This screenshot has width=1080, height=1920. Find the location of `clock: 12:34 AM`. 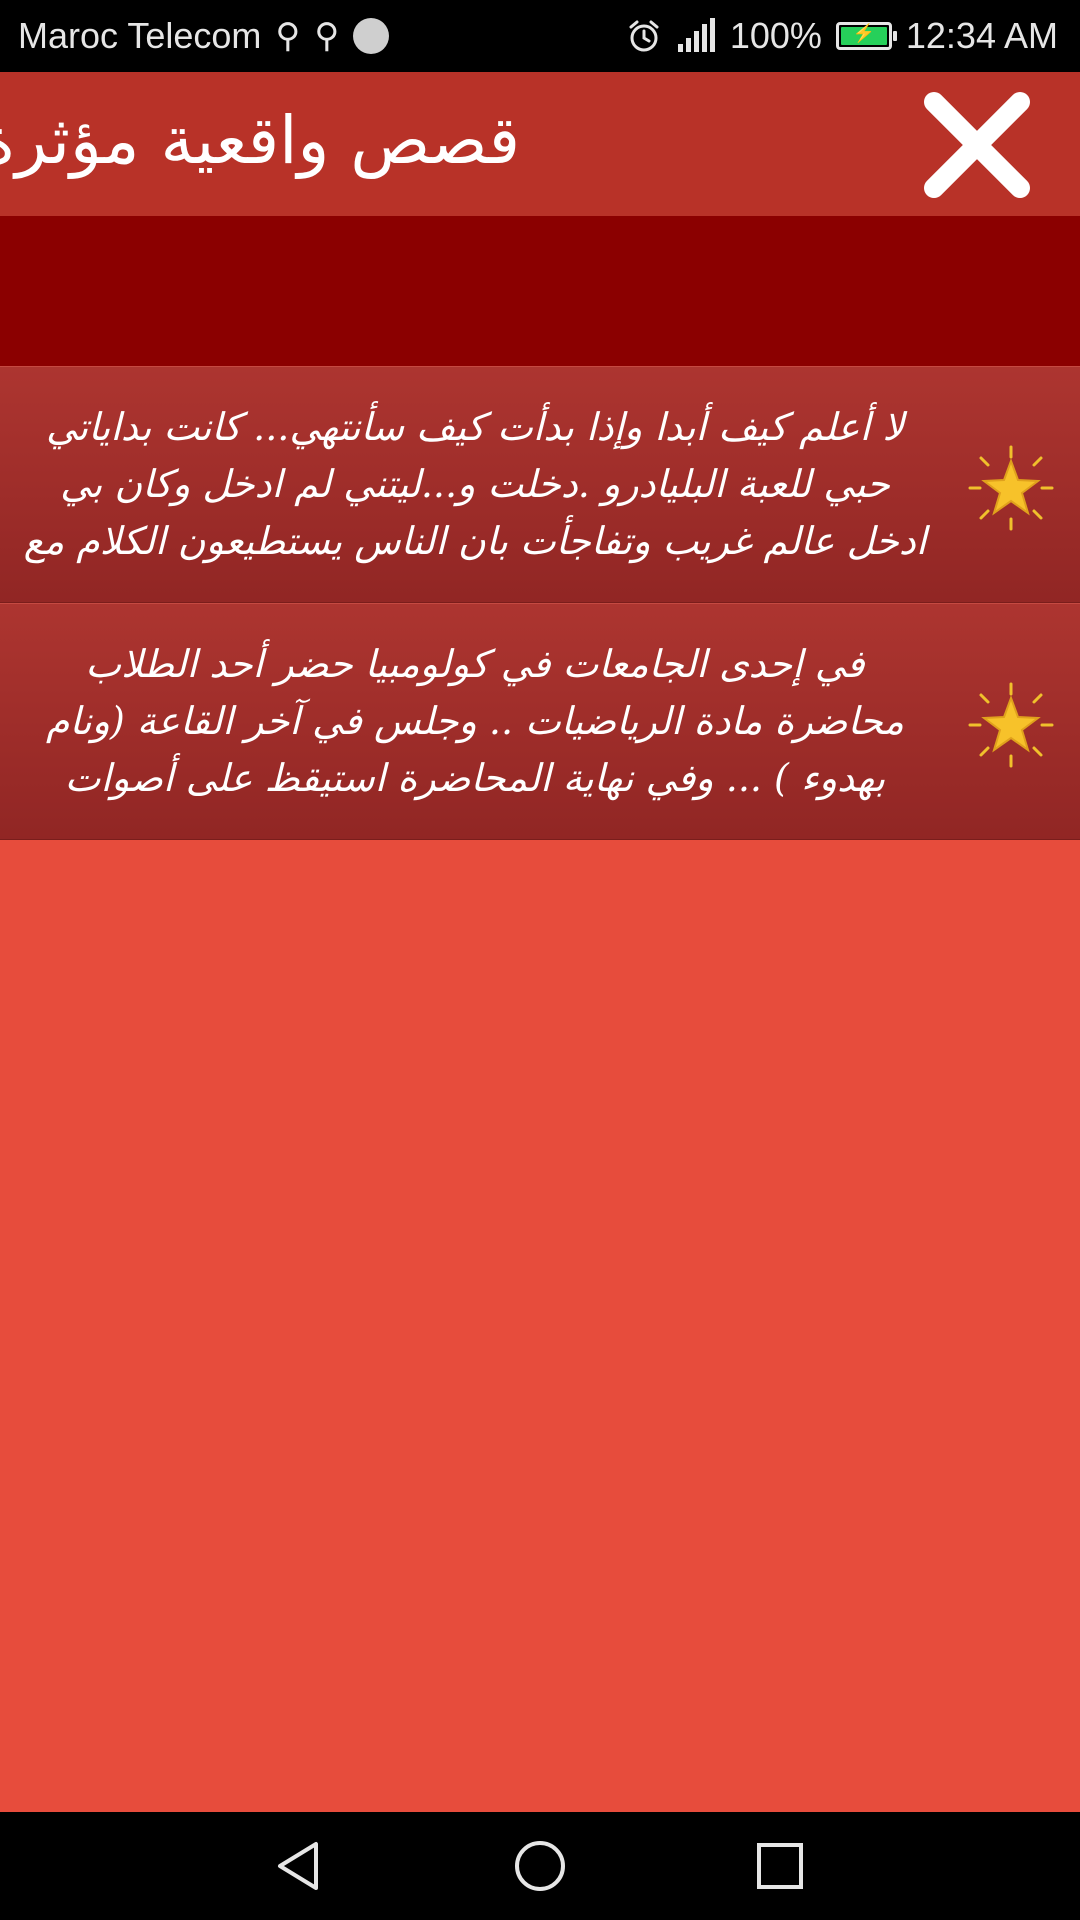

clock: 12:34 AM is located at coordinates (981, 35).